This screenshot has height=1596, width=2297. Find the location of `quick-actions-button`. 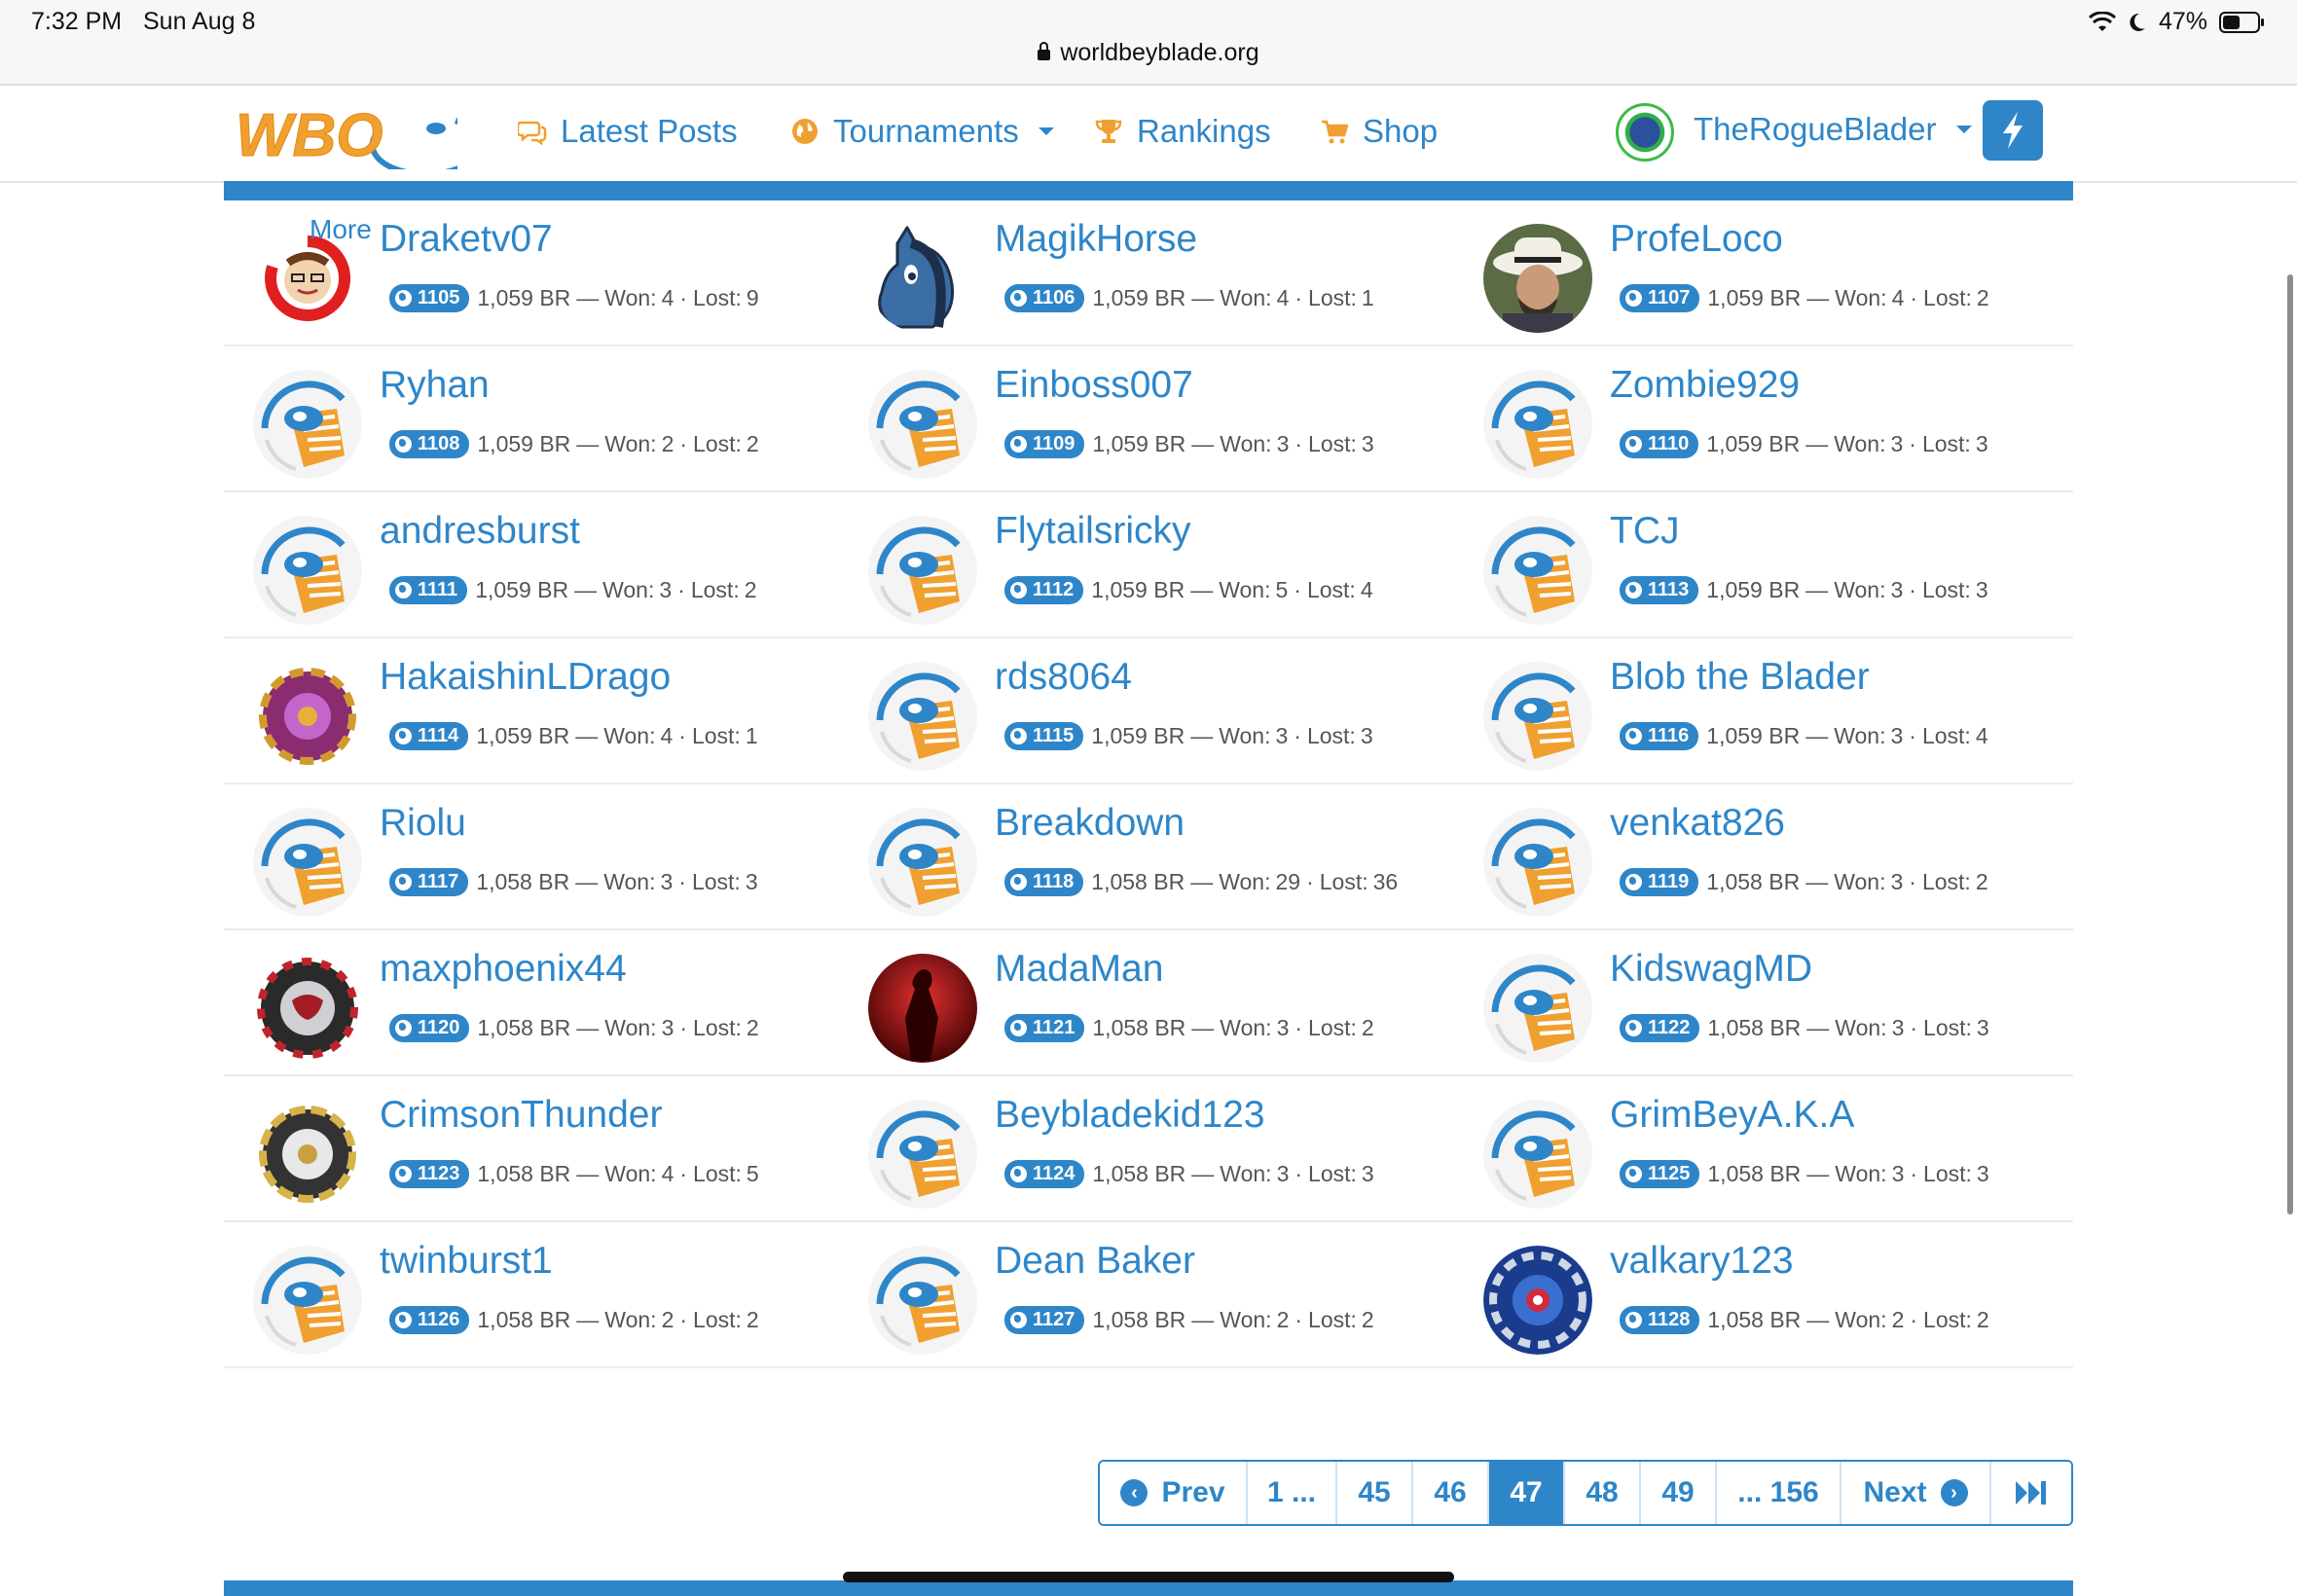

quick-actions-button is located at coordinates (2013, 130).